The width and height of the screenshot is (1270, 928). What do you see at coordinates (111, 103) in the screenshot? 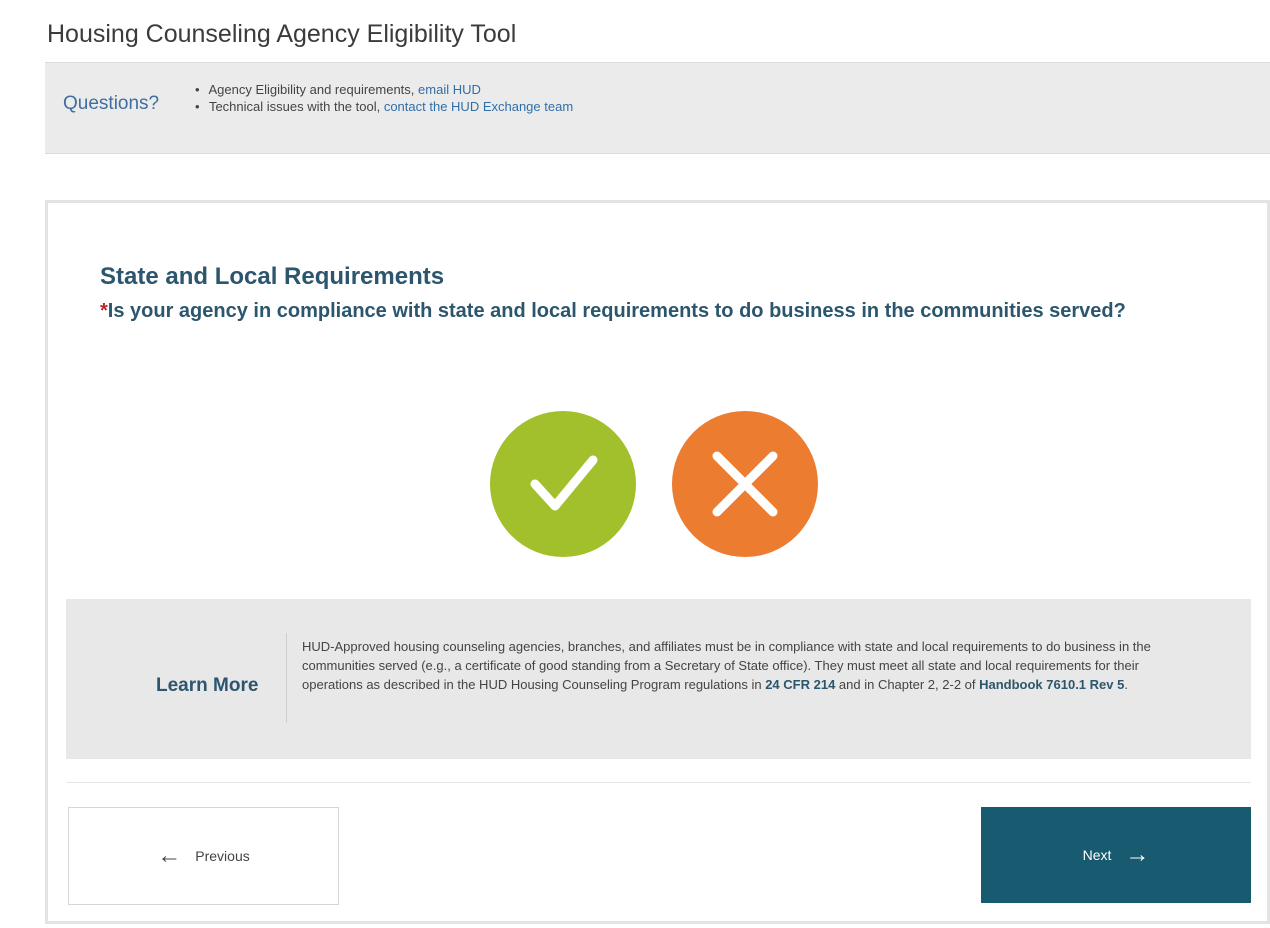
I see `questions-label: Questions?` at bounding box center [111, 103].